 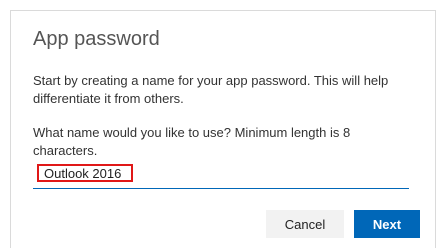 I want to click on app-password-name-input, so click(x=85, y=173).